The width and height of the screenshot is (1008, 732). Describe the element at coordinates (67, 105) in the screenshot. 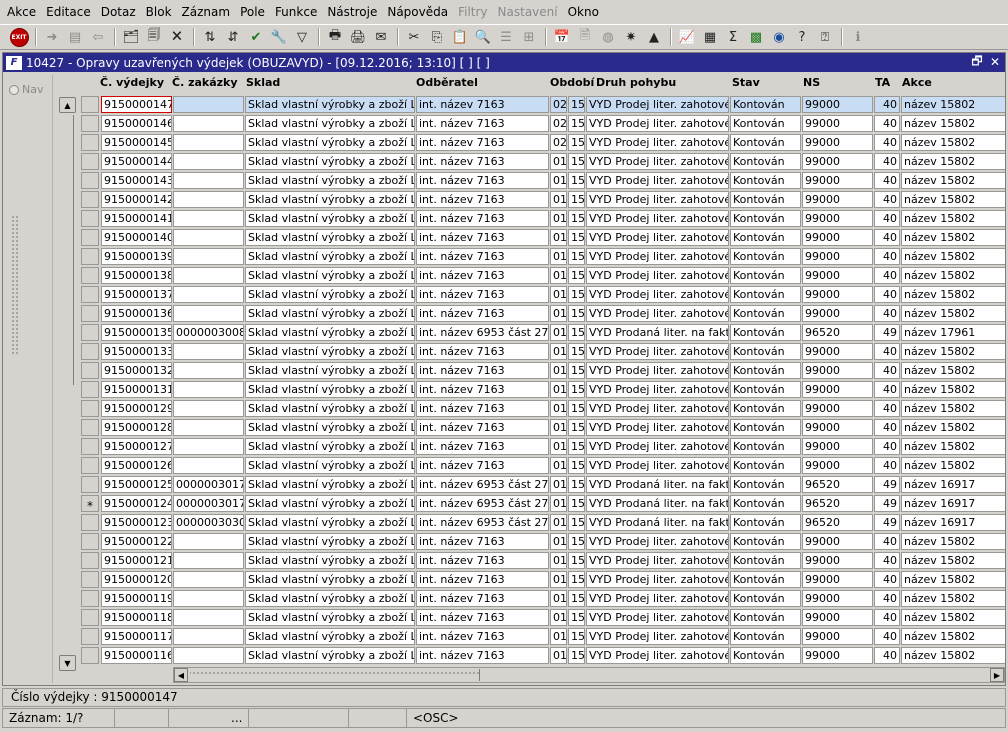

I see `scroll-up-icon: ▲` at that location.